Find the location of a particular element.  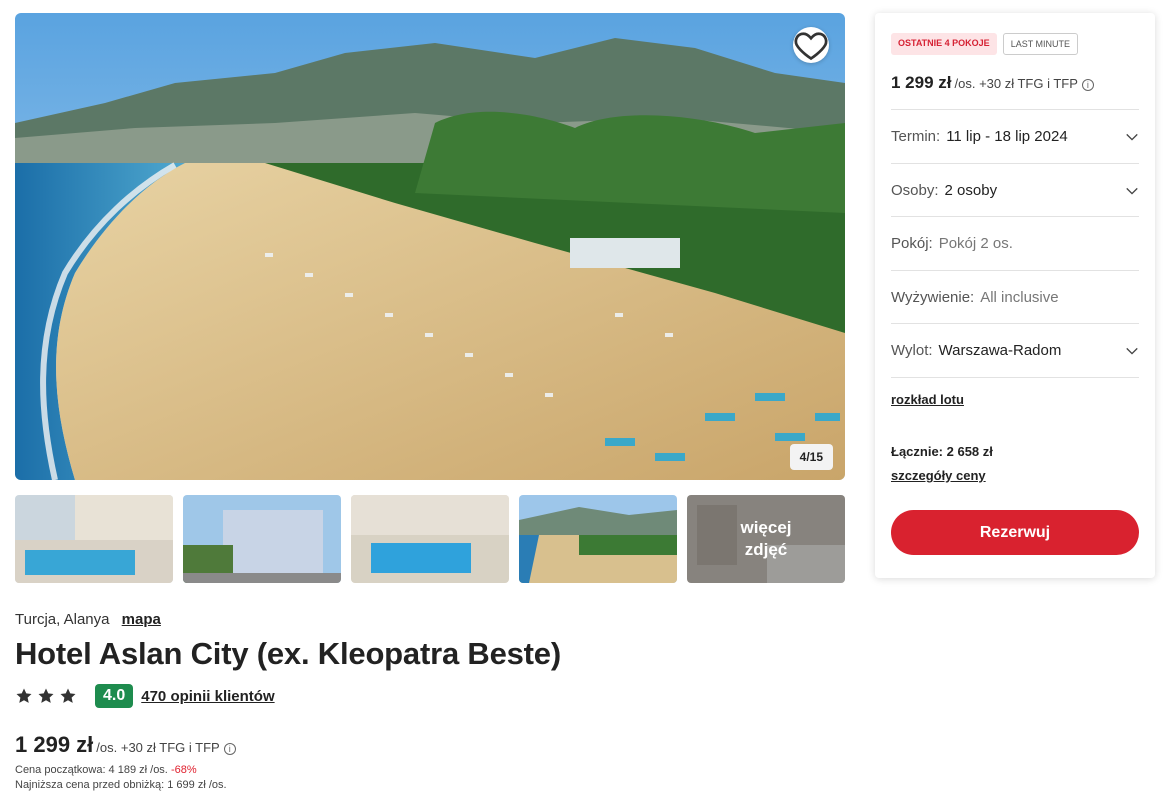

option-label: Wyżywienie: is located at coordinates (933, 297).